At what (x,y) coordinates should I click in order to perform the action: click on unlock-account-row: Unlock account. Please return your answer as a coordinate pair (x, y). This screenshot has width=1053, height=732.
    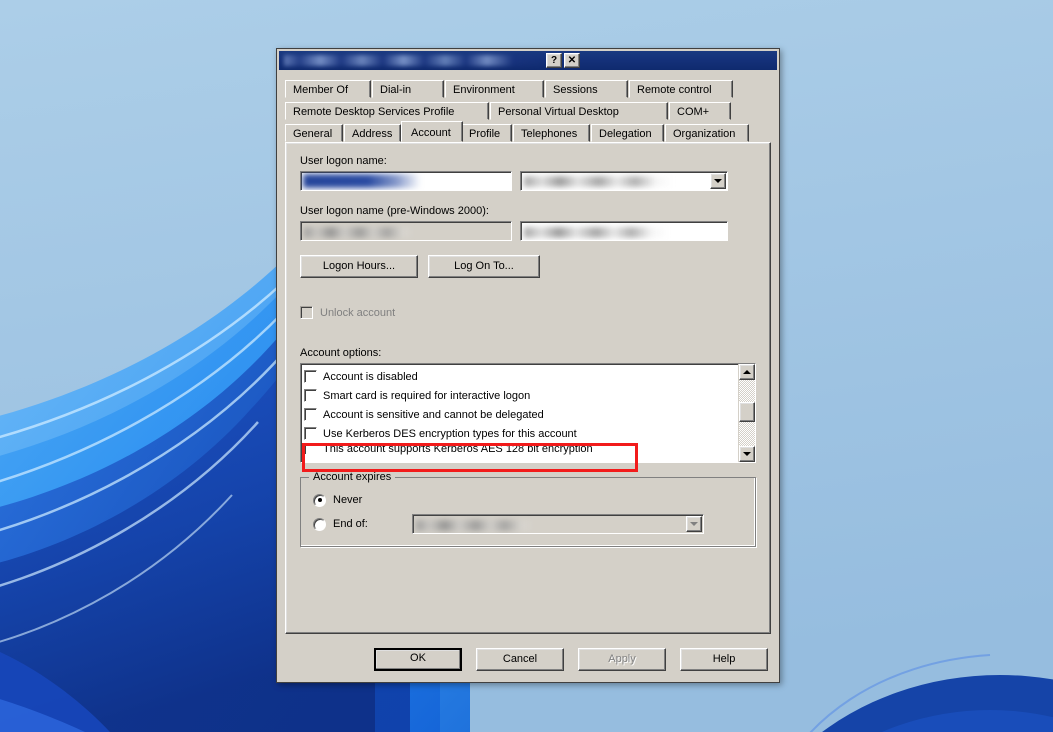
    Looking at the image, I should click on (528, 312).